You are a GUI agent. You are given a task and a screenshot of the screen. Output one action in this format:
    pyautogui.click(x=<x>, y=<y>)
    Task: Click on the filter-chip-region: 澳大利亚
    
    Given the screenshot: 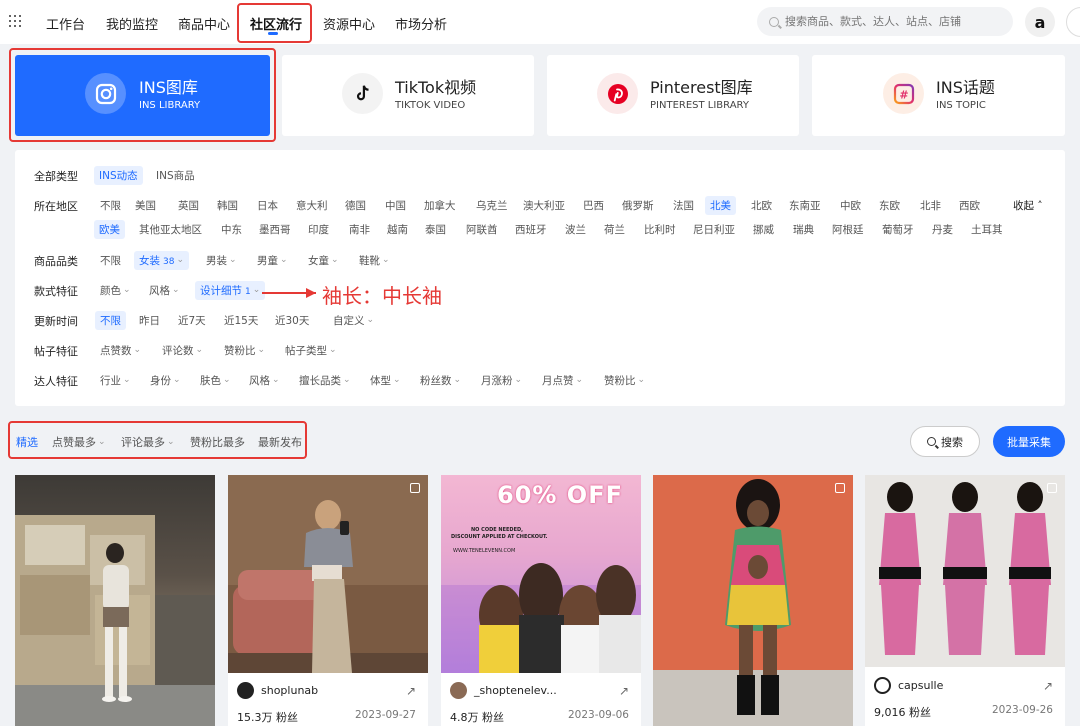 What is the action you would take?
    pyautogui.click(x=544, y=205)
    